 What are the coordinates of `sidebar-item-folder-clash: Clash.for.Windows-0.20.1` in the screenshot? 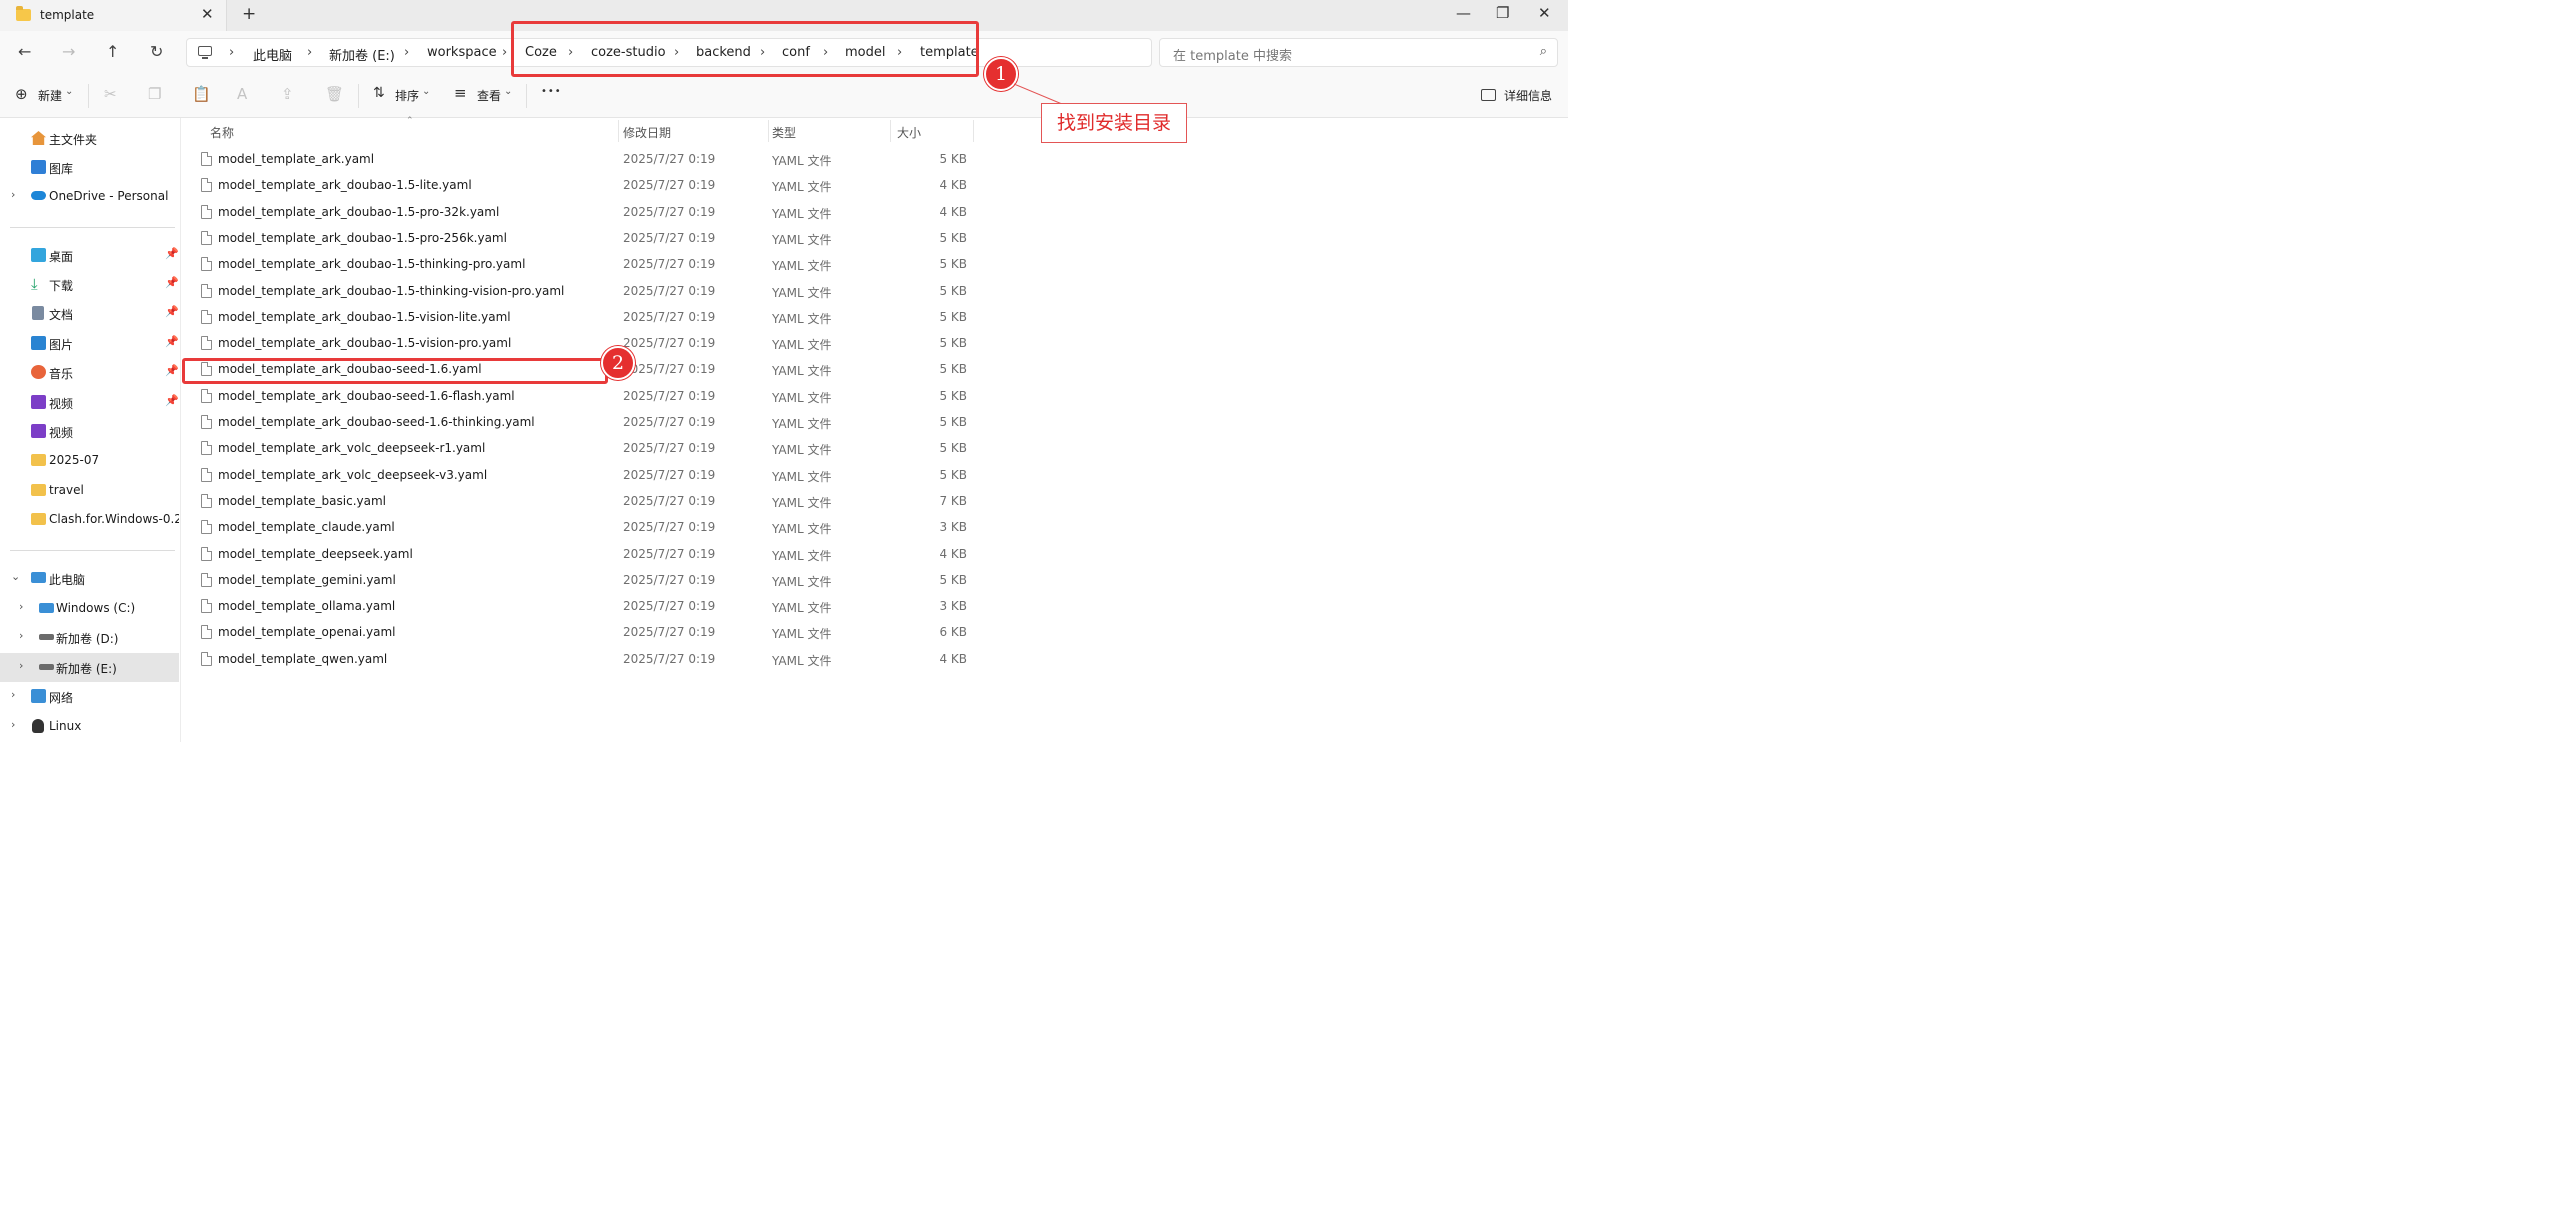 It's located at (89, 519).